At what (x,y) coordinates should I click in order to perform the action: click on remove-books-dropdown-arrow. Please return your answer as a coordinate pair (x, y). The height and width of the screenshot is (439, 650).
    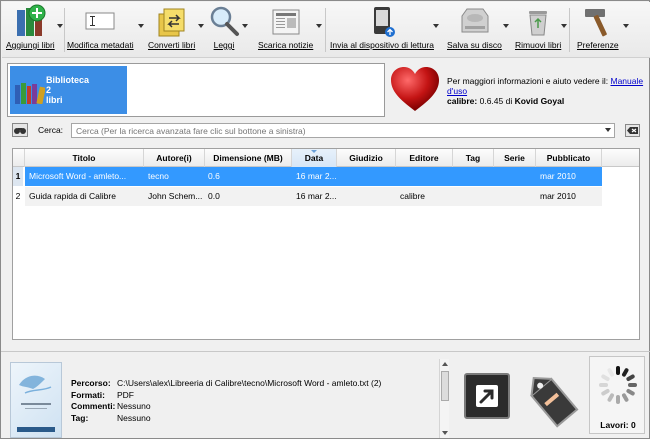
    Looking at the image, I should click on (564, 26).